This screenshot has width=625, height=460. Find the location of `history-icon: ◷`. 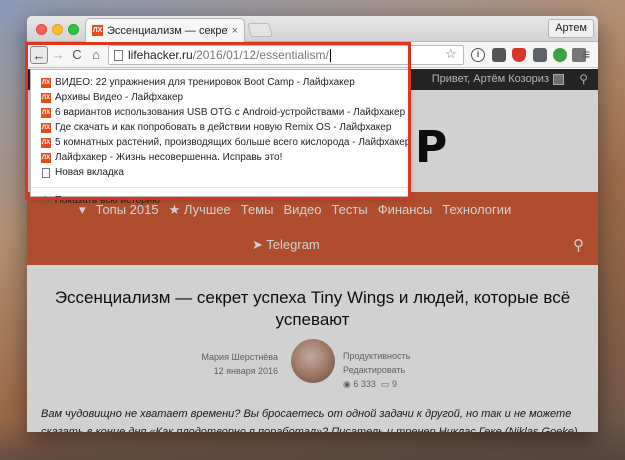

history-icon: ◷ is located at coordinates (45, 200).